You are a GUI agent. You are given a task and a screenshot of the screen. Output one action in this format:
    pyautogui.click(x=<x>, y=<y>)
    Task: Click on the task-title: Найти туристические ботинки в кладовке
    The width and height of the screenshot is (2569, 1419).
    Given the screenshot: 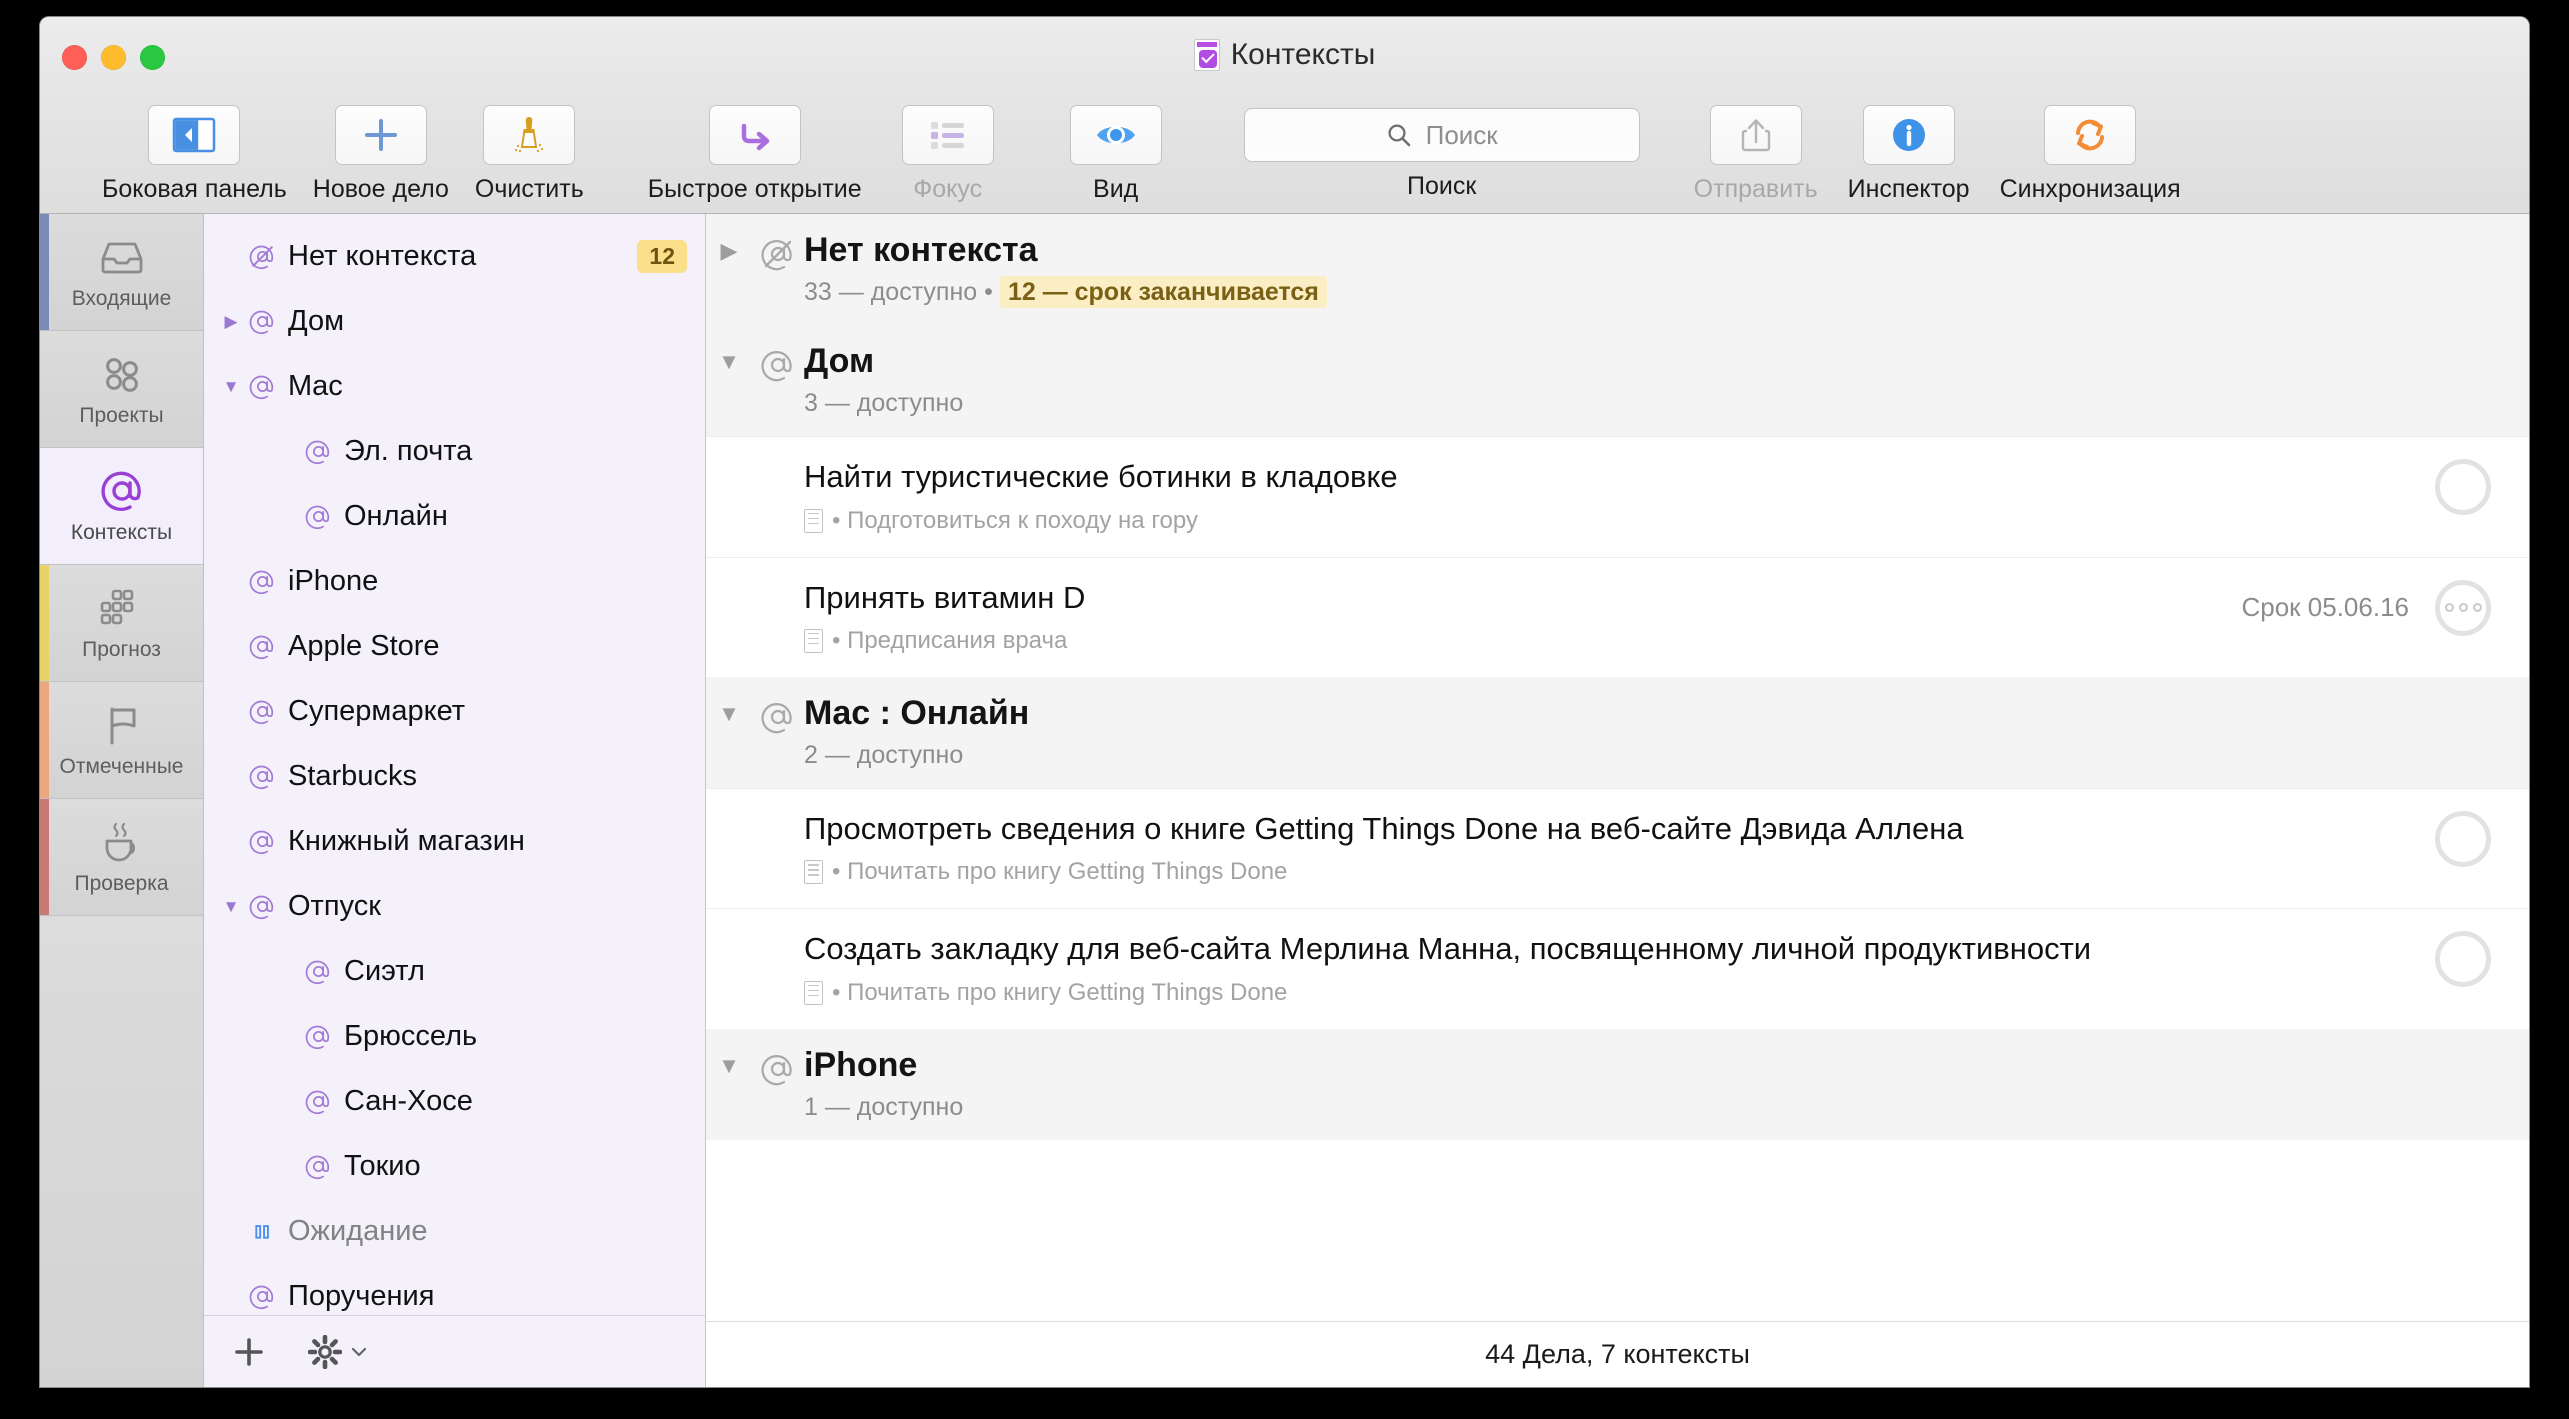 What is the action you would take?
    pyautogui.click(x=1611, y=477)
    